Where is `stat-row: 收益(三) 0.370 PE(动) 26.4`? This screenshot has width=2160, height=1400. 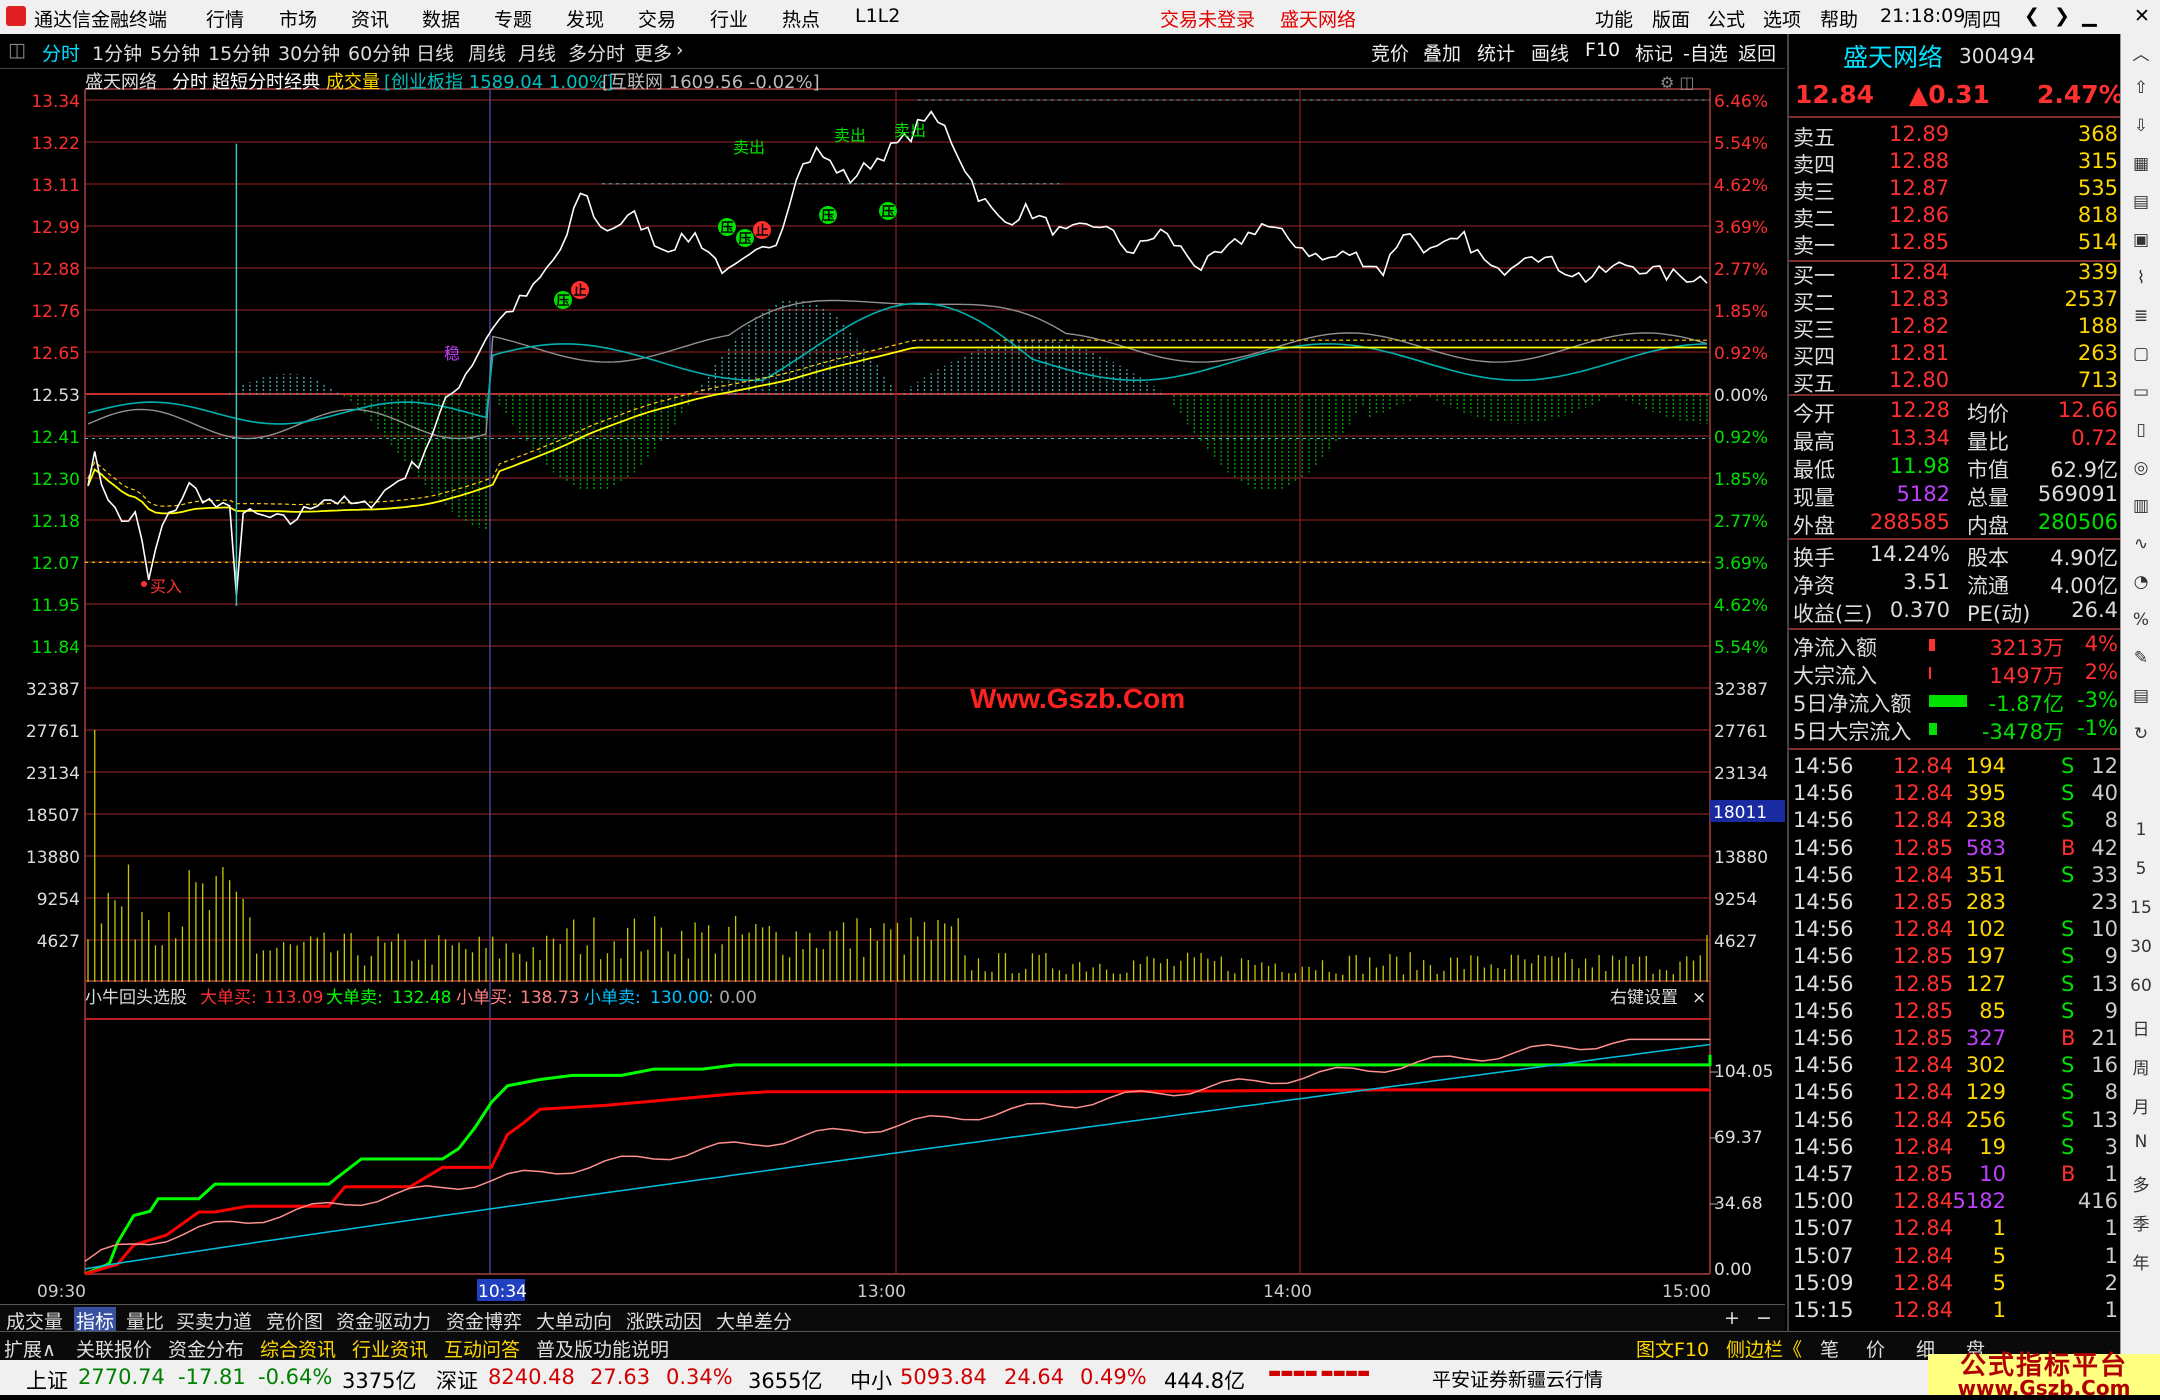 stat-row: 收益(三) 0.370 PE(动) 26.4 is located at coordinates (1955, 612).